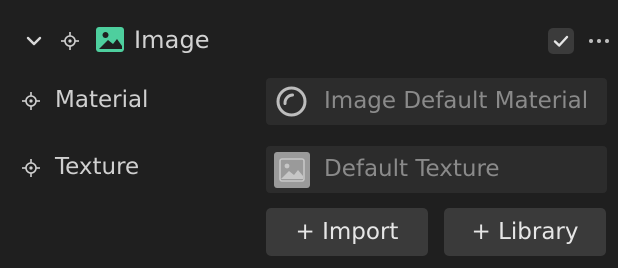 Image resolution: width=618 pixels, height=268 pixels. I want to click on material-field: Image Default Material, so click(436, 101).